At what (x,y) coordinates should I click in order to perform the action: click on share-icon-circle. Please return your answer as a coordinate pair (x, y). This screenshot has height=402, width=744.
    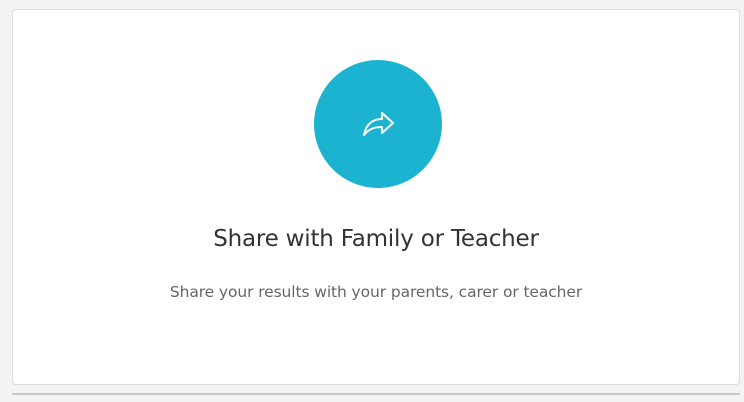
    Looking at the image, I should click on (378, 124).